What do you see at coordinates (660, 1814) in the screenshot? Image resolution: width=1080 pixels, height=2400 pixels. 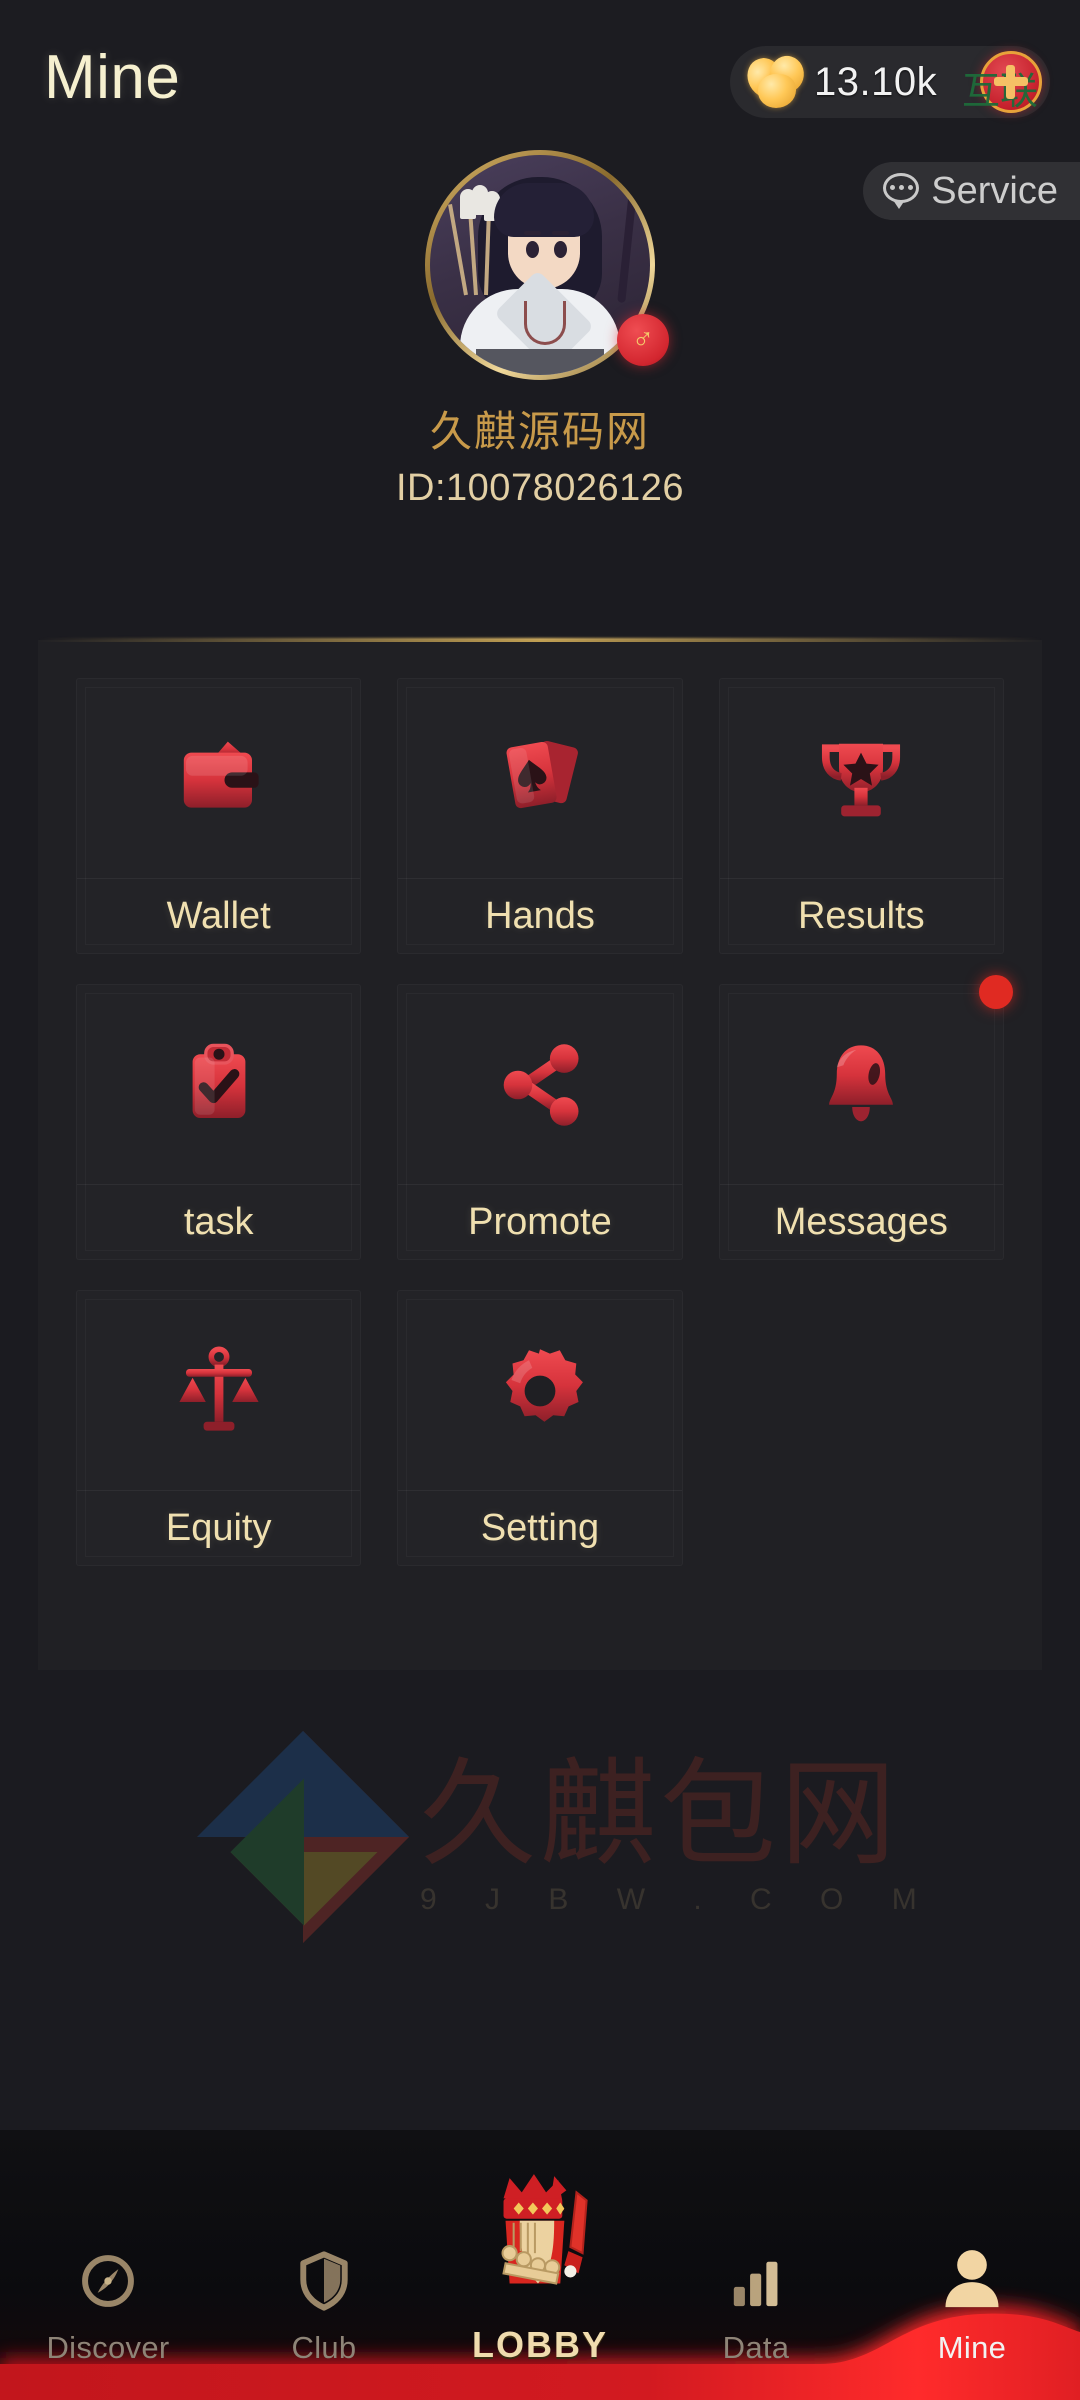 I see `watermark-chinese: 久麒包网` at bounding box center [660, 1814].